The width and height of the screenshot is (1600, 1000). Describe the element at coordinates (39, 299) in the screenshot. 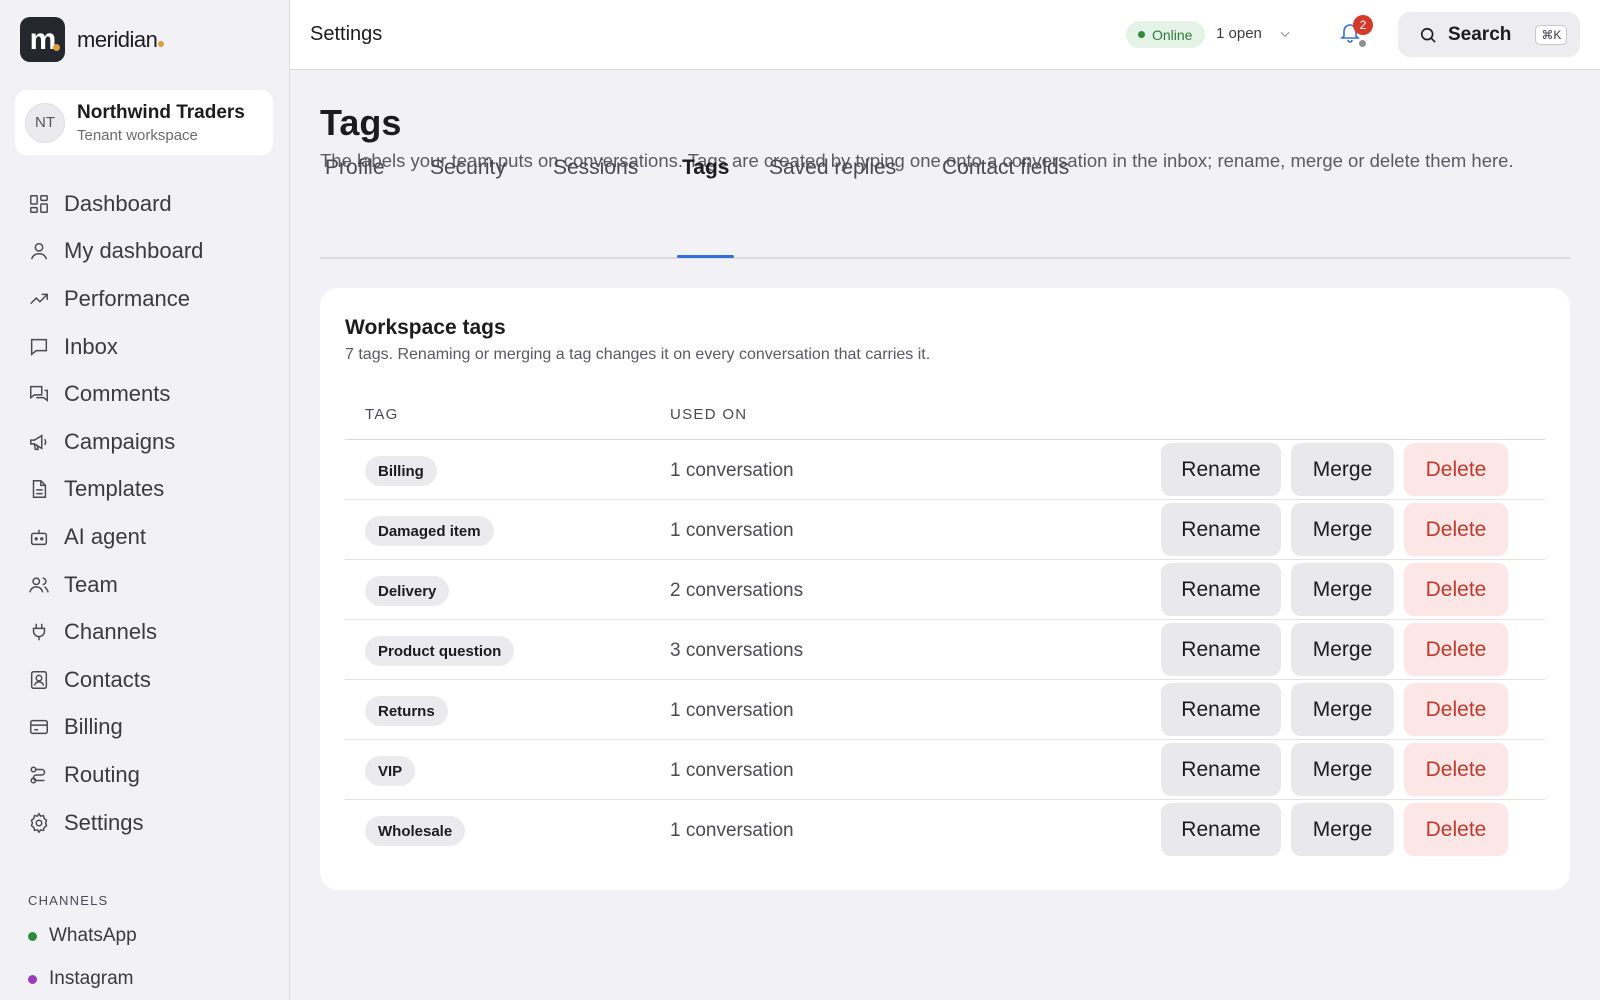

I see `trend-icon` at that location.